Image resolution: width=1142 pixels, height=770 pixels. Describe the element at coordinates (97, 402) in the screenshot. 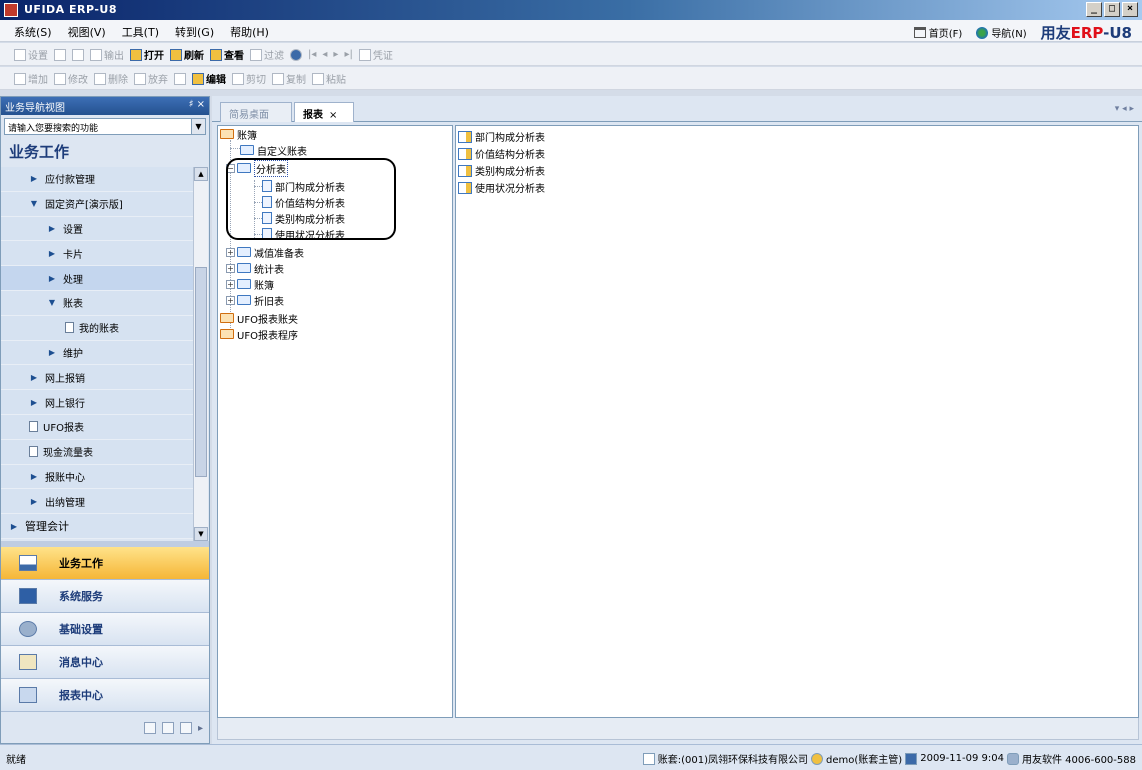

I see `nav-item: ▶ 网上银行` at that location.